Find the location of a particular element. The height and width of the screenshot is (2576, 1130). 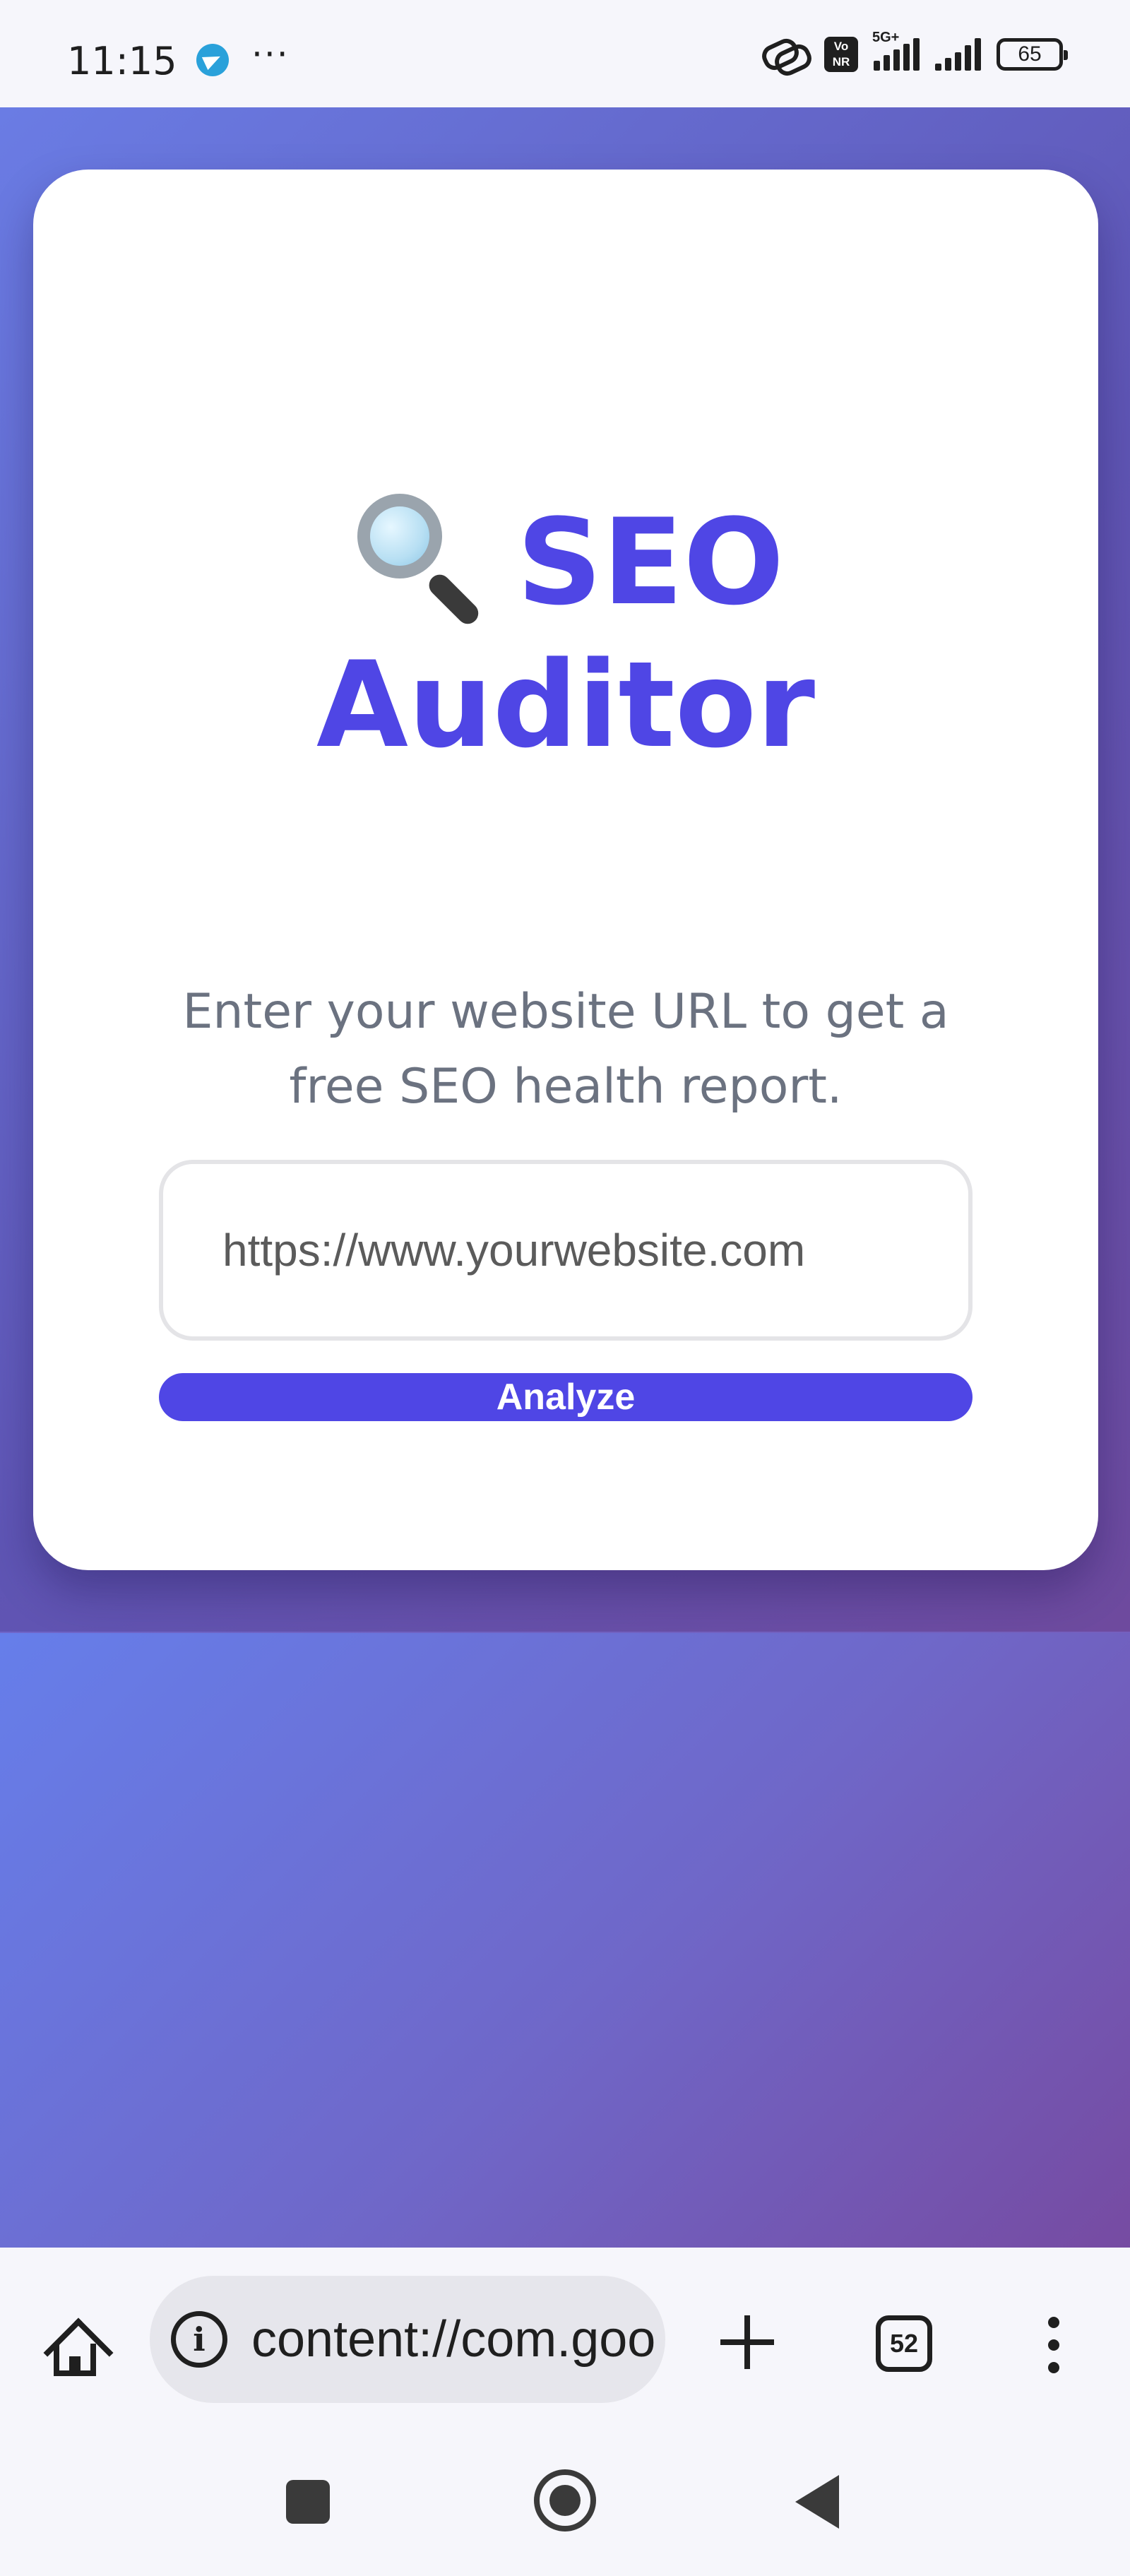

status-time: 11:15 is located at coordinates (122, 61).